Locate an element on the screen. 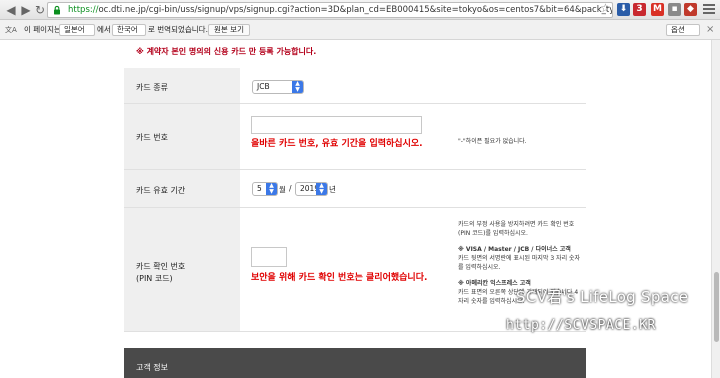 This screenshot has height=378, width=720. watermark-url: http://SCVSPACE.KR is located at coordinates (581, 325).